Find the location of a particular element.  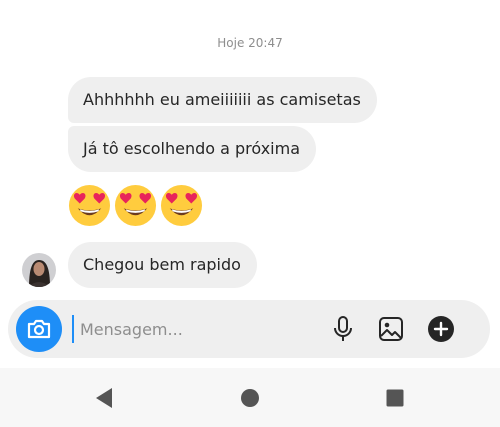

nav-home-button is located at coordinates (250, 398).